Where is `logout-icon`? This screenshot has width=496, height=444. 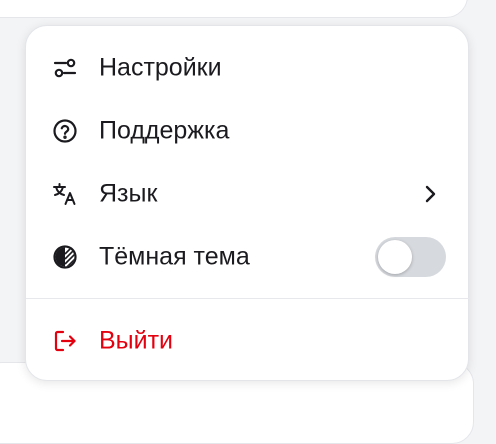
logout-icon is located at coordinates (65, 341).